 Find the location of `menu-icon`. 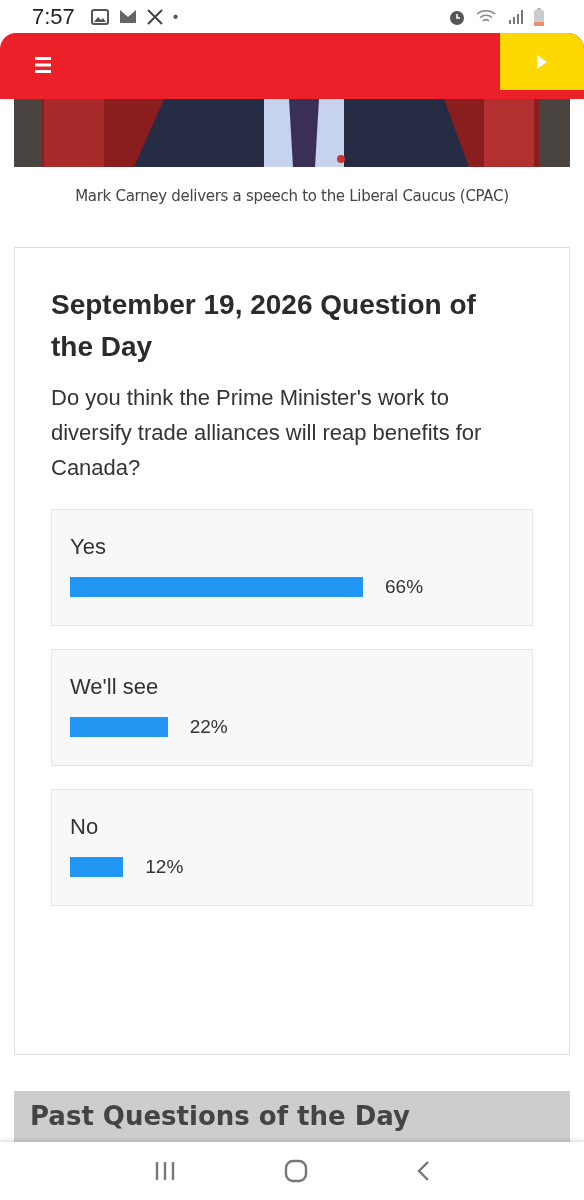

menu-icon is located at coordinates (43, 65).